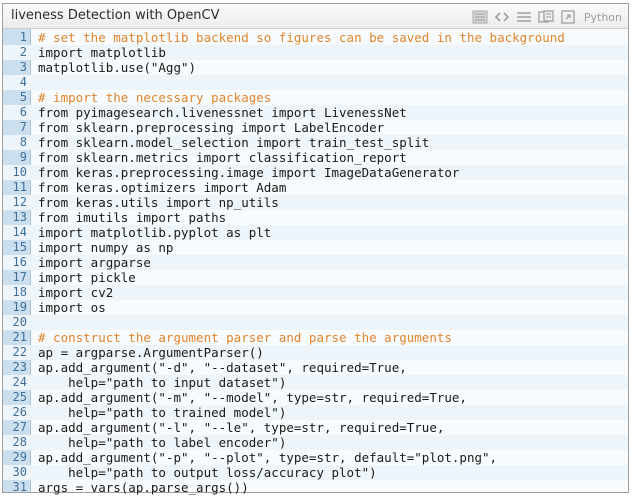 Image resolution: width=635 pixels, height=498 pixels. I want to click on code-text: import os, so click(72, 307).